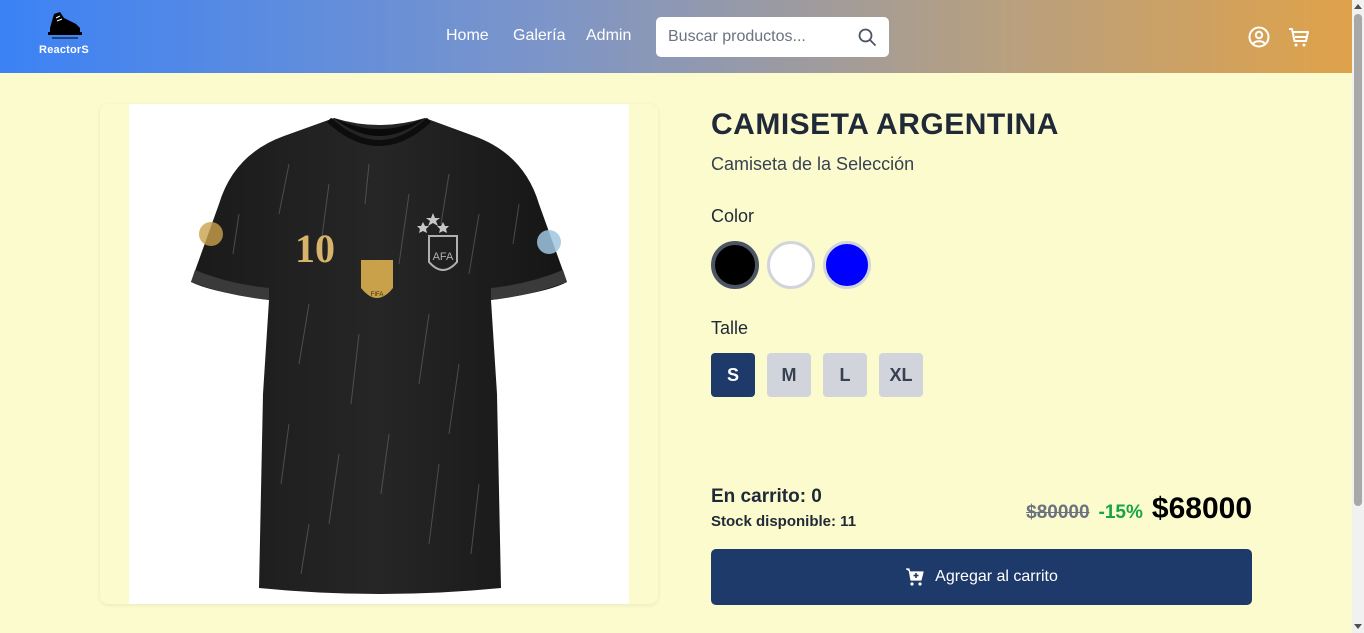  Describe the element at coordinates (1058, 512) in the screenshot. I see `old-price: $80000` at that location.